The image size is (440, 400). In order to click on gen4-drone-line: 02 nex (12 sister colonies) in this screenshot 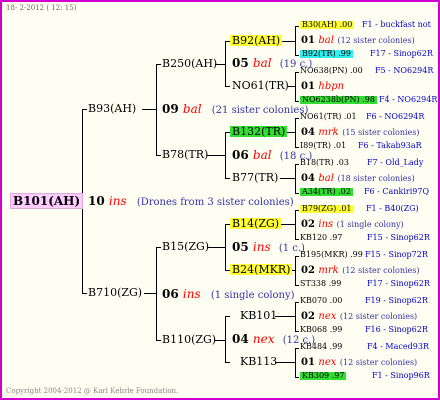, I will do `click(359, 317)`.